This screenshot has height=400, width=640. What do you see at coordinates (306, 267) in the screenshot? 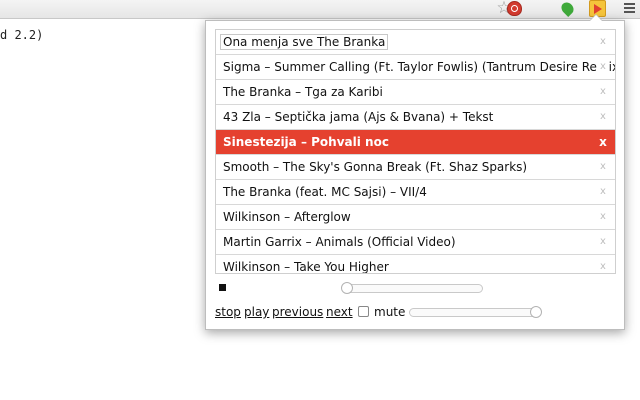
I see `track-title: Wilkinson – Take You Higher` at bounding box center [306, 267].